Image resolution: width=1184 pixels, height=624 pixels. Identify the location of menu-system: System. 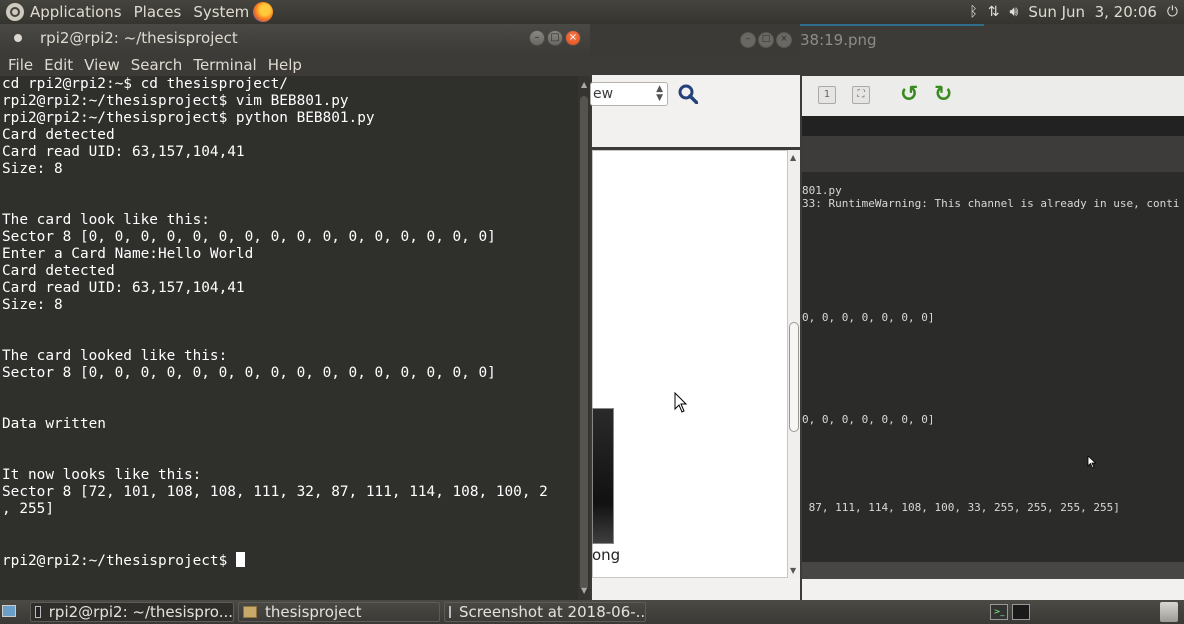
(221, 12).